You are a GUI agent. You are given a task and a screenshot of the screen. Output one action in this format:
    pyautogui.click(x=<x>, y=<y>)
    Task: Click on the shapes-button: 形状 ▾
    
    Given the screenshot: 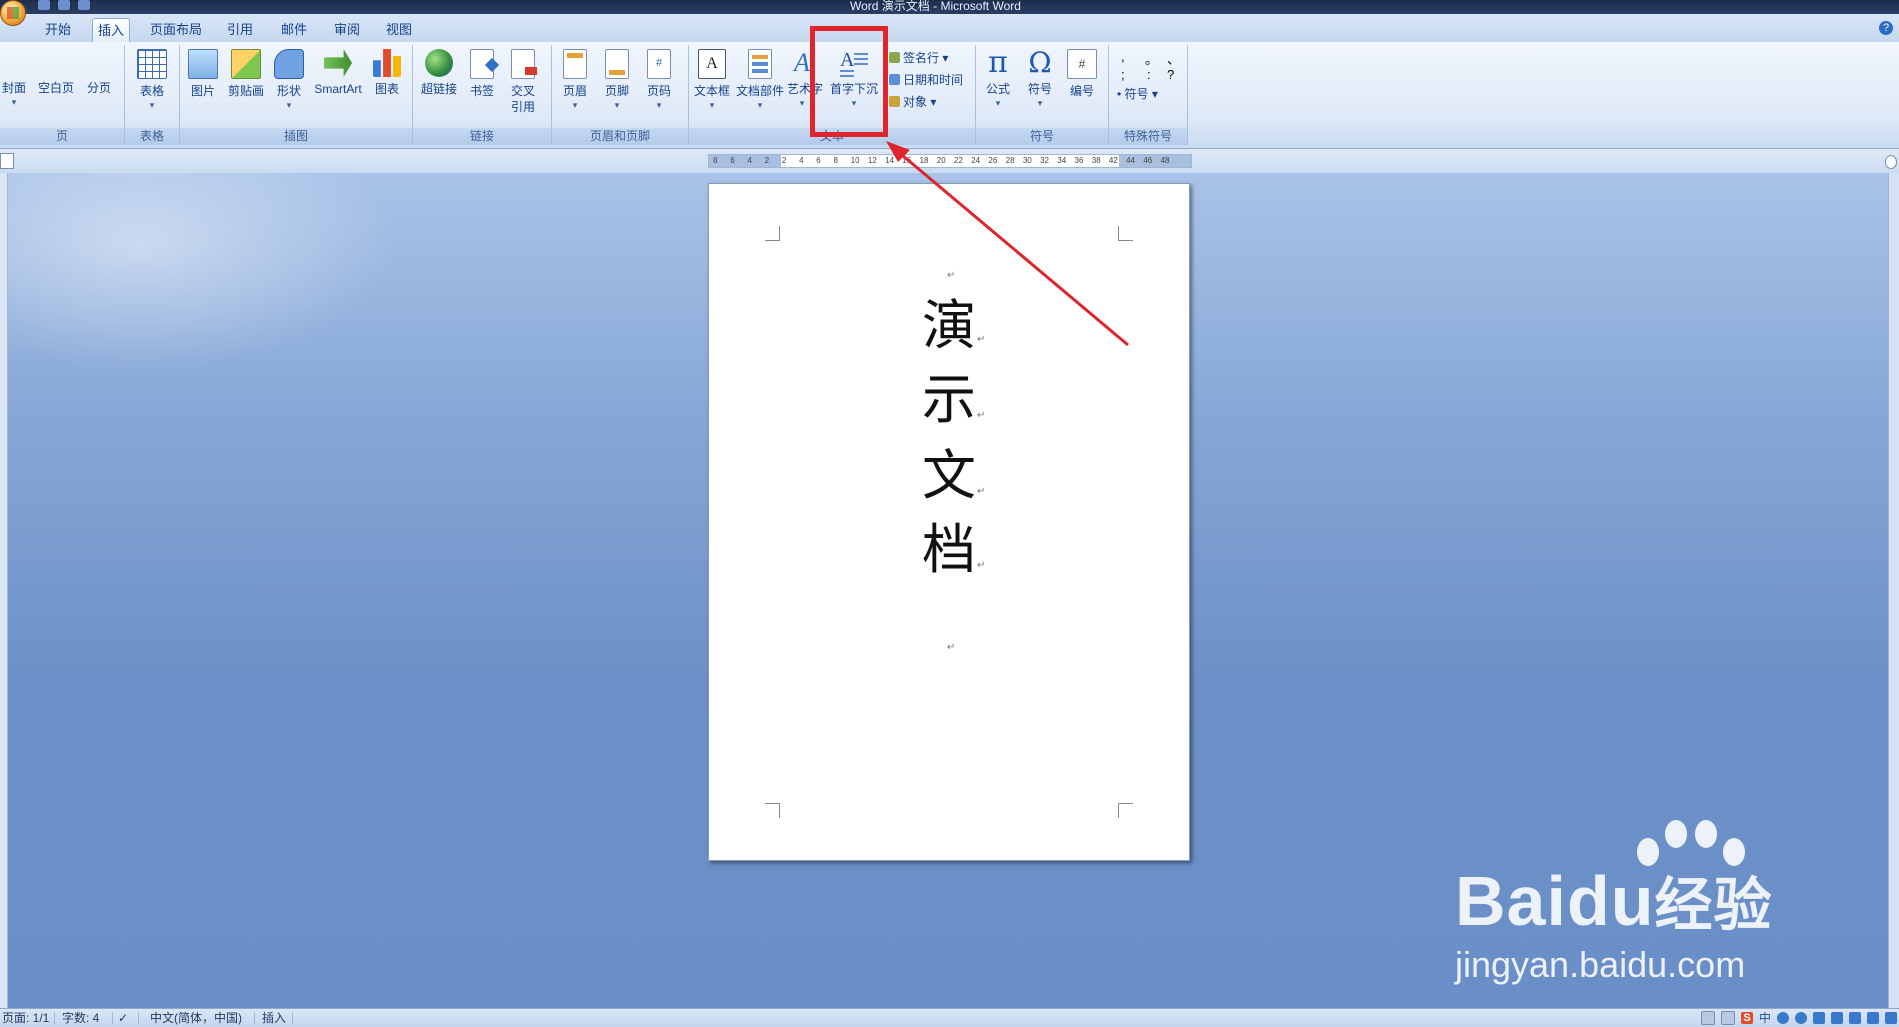 What is the action you would take?
    pyautogui.click(x=289, y=80)
    